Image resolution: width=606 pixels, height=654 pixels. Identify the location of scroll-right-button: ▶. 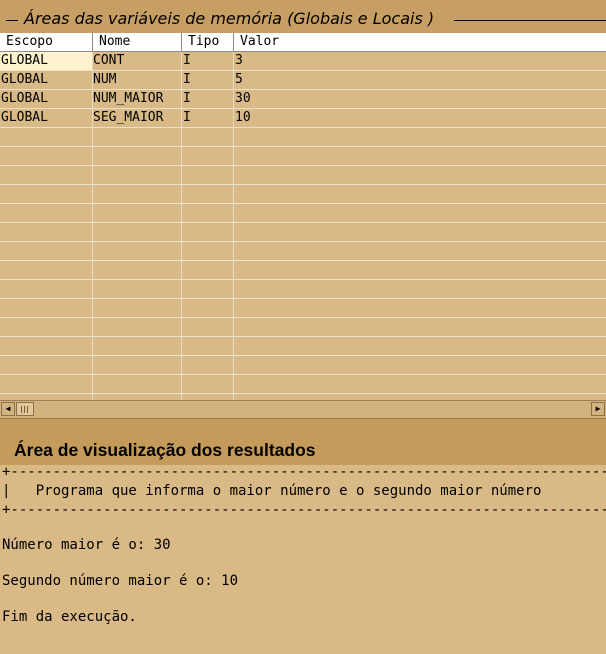
(598, 409).